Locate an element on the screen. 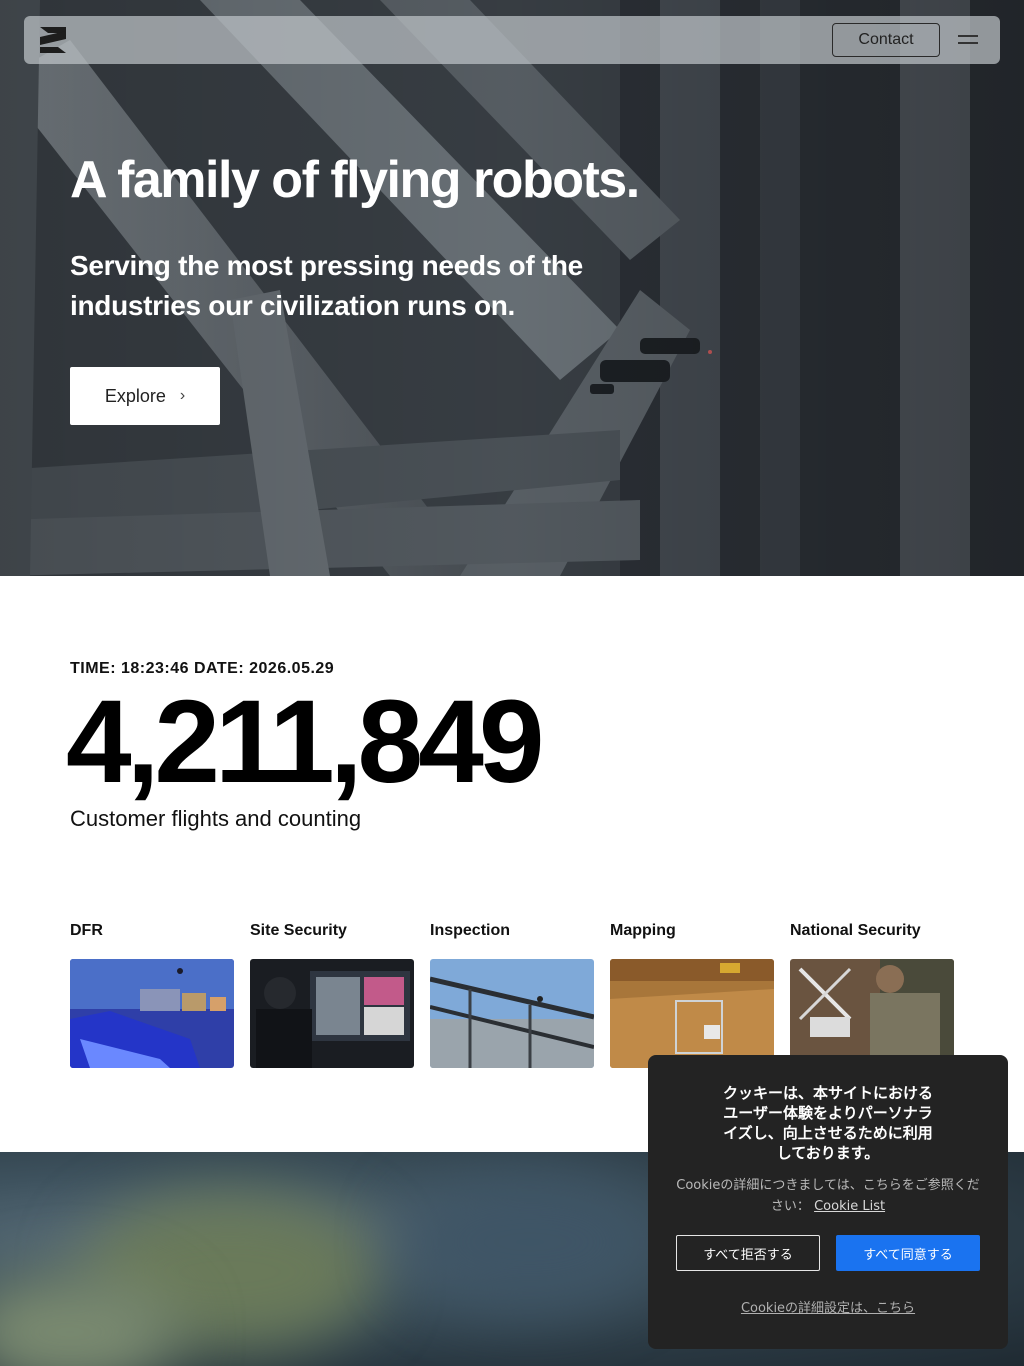 Image resolution: width=1024 pixels, height=1366 pixels. category-label: DFR is located at coordinates (86, 930).